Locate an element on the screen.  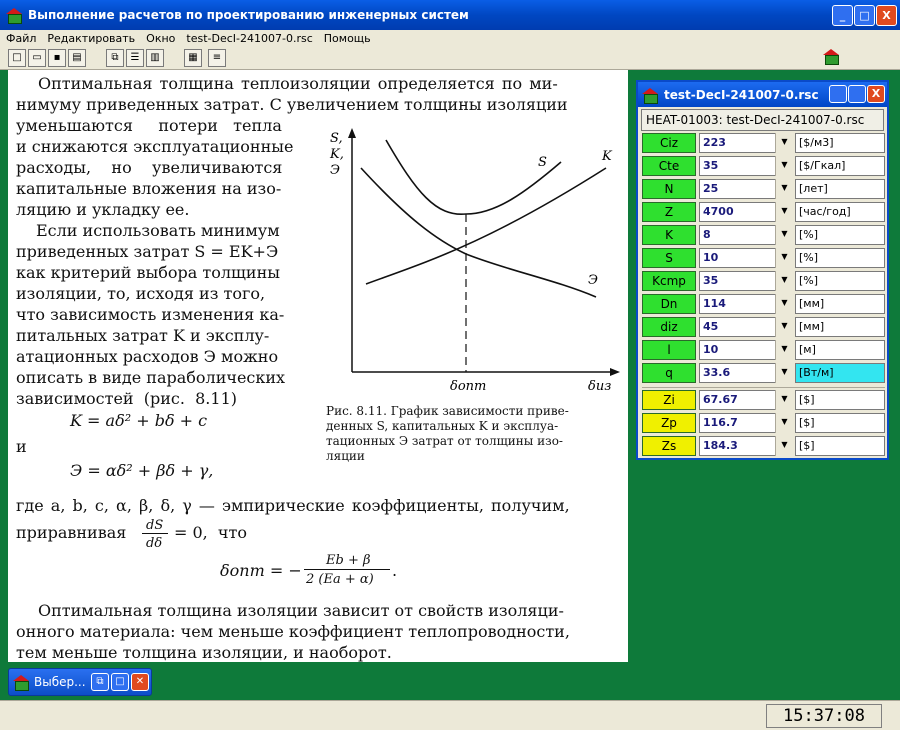
panel-close-button: X is located at coordinates (876, 94).